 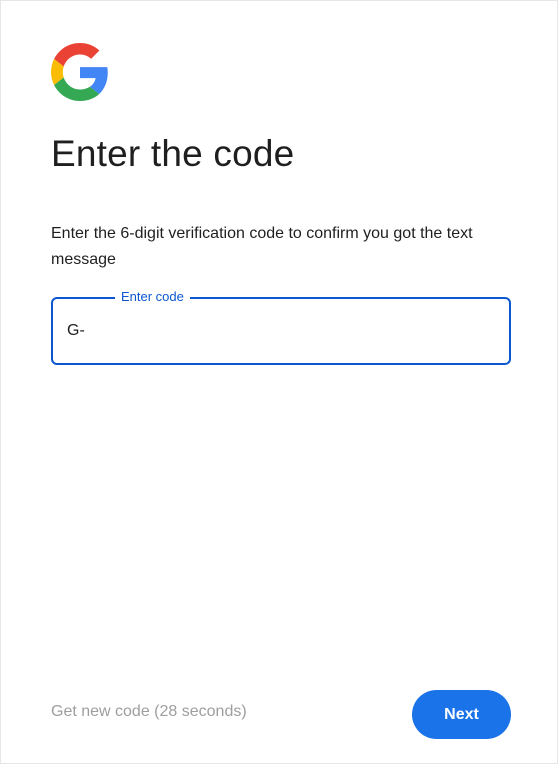 What do you see at coordinates (277, 331) in the screenshot?
I see `code-input` at bounding box center [277, 331].